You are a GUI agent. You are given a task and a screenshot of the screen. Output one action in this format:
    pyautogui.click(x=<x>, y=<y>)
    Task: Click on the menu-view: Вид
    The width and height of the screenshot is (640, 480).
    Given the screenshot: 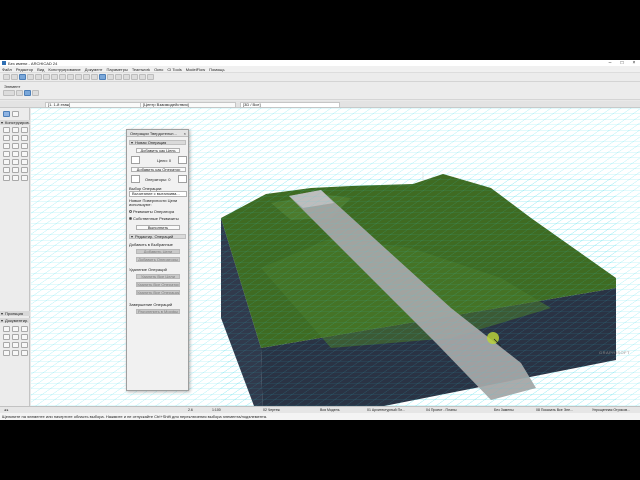 What is the action you would take?
    pyautogui.click(x=40, y=69)
    